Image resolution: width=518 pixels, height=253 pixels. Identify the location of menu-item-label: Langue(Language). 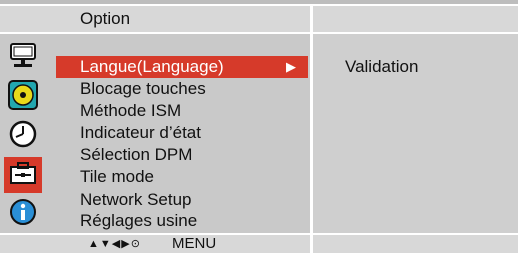
(152, 66).